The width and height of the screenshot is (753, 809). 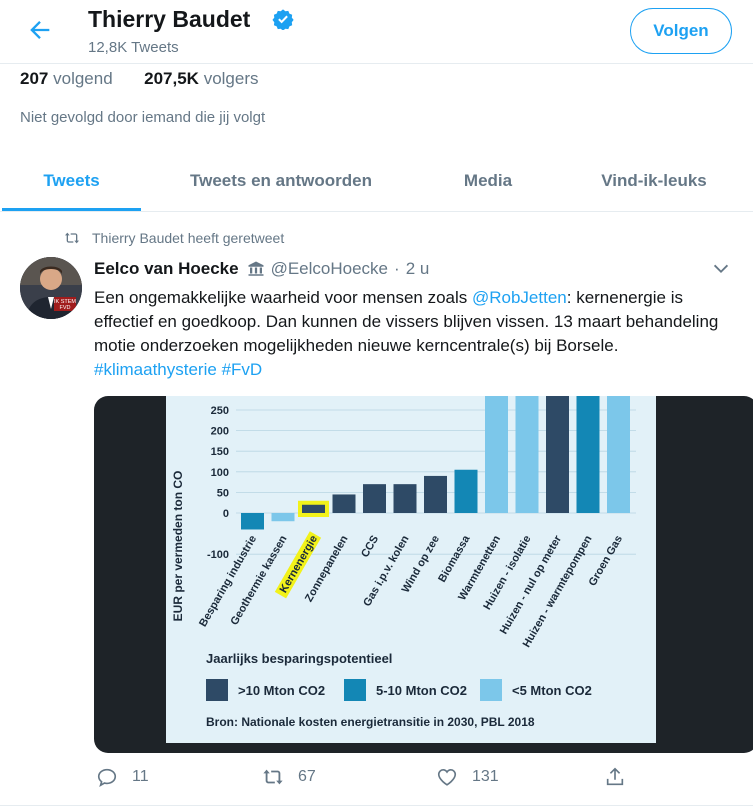 What do you see at coordinates (721, 269) in the screenshot?
I see `chevron-down-icon` at bounding box center [721, 269].